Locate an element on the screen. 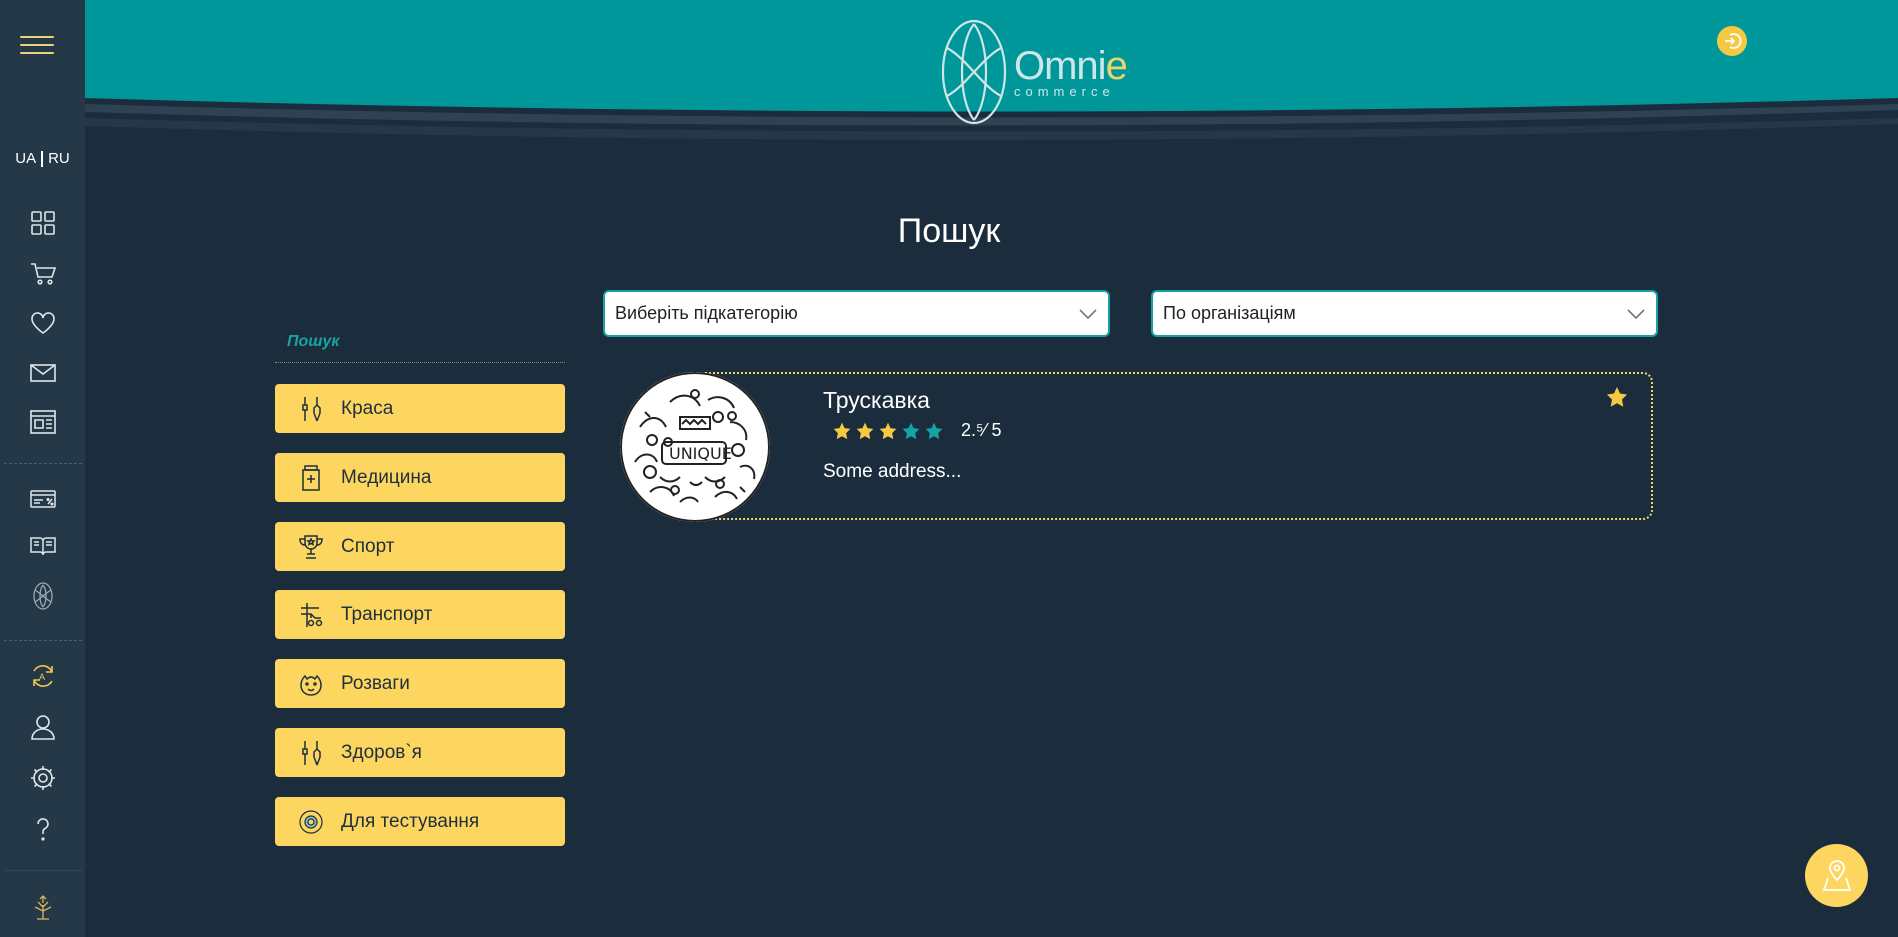 The image size is (1898, 937). category-label: Здоров`я is located at coordinates (381, 752).